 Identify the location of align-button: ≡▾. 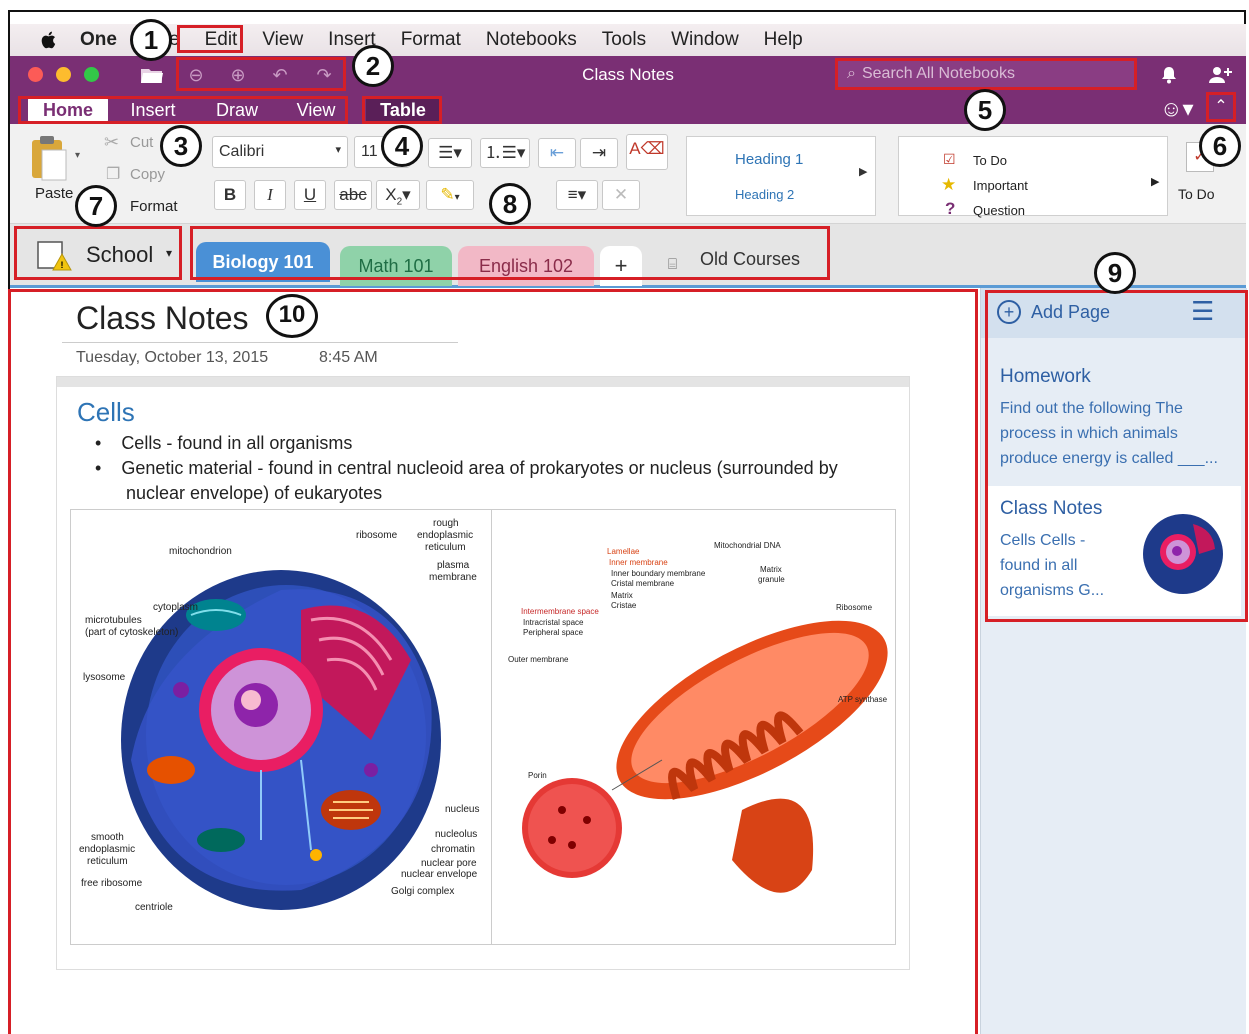
(577, 195).